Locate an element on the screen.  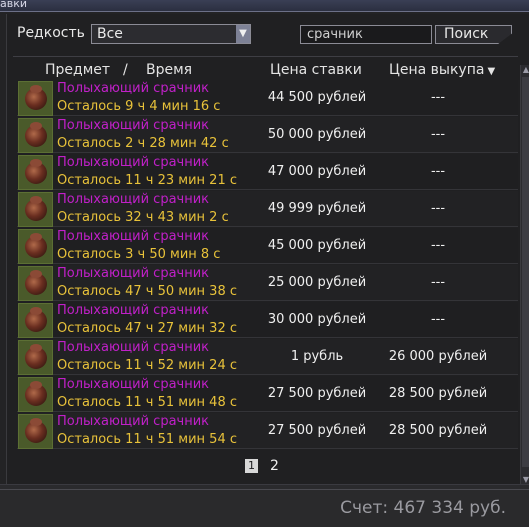
account-balance: Счет: 467 334 руб. is located at coordinates (423, 508).